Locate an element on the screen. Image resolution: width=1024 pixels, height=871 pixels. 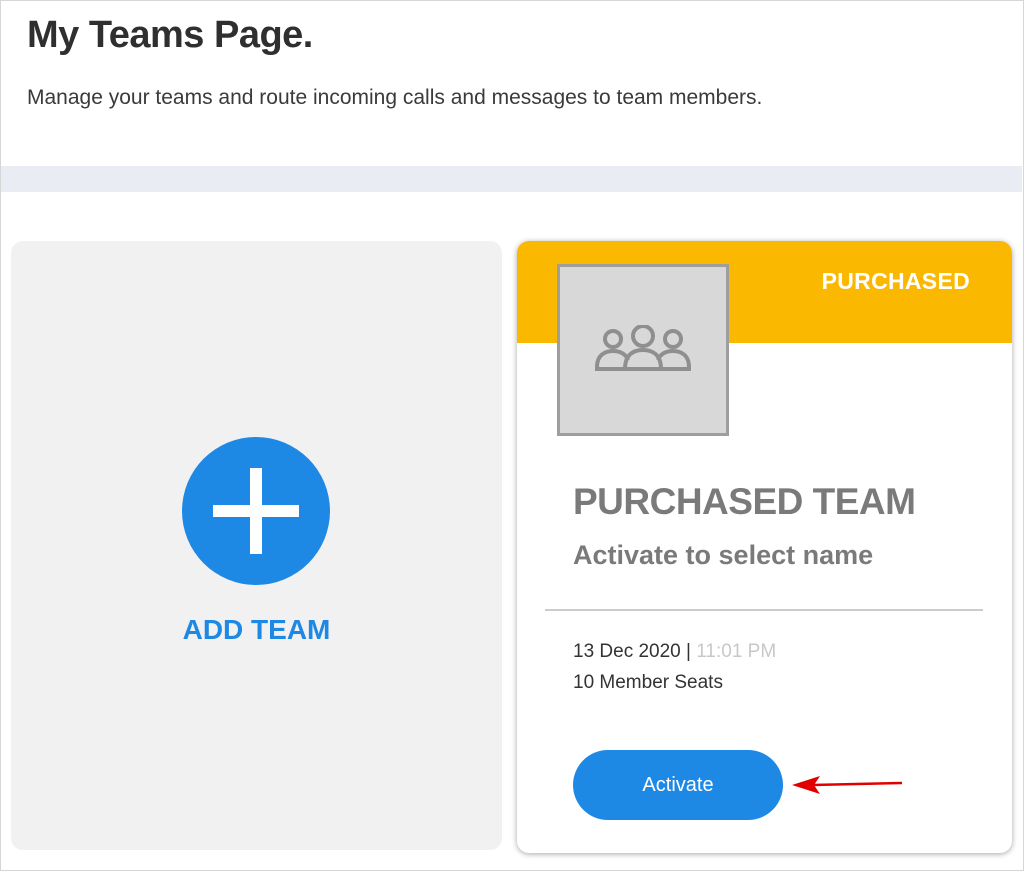
section-divider is located at coordinates (511, 179).